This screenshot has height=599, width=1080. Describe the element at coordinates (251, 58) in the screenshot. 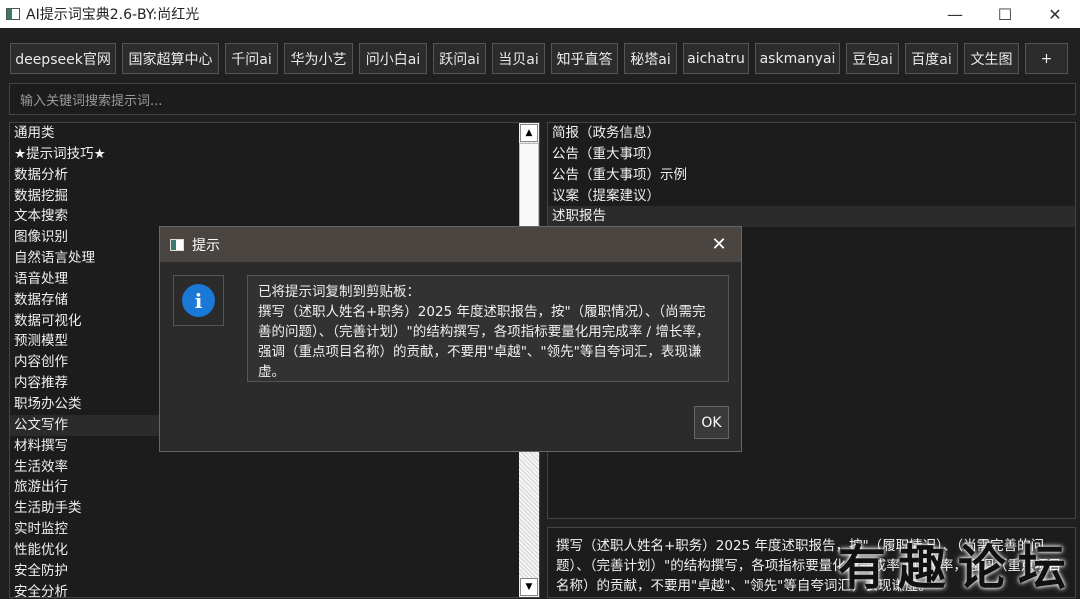

I see `qianwen-button: 千问ai` at that location.